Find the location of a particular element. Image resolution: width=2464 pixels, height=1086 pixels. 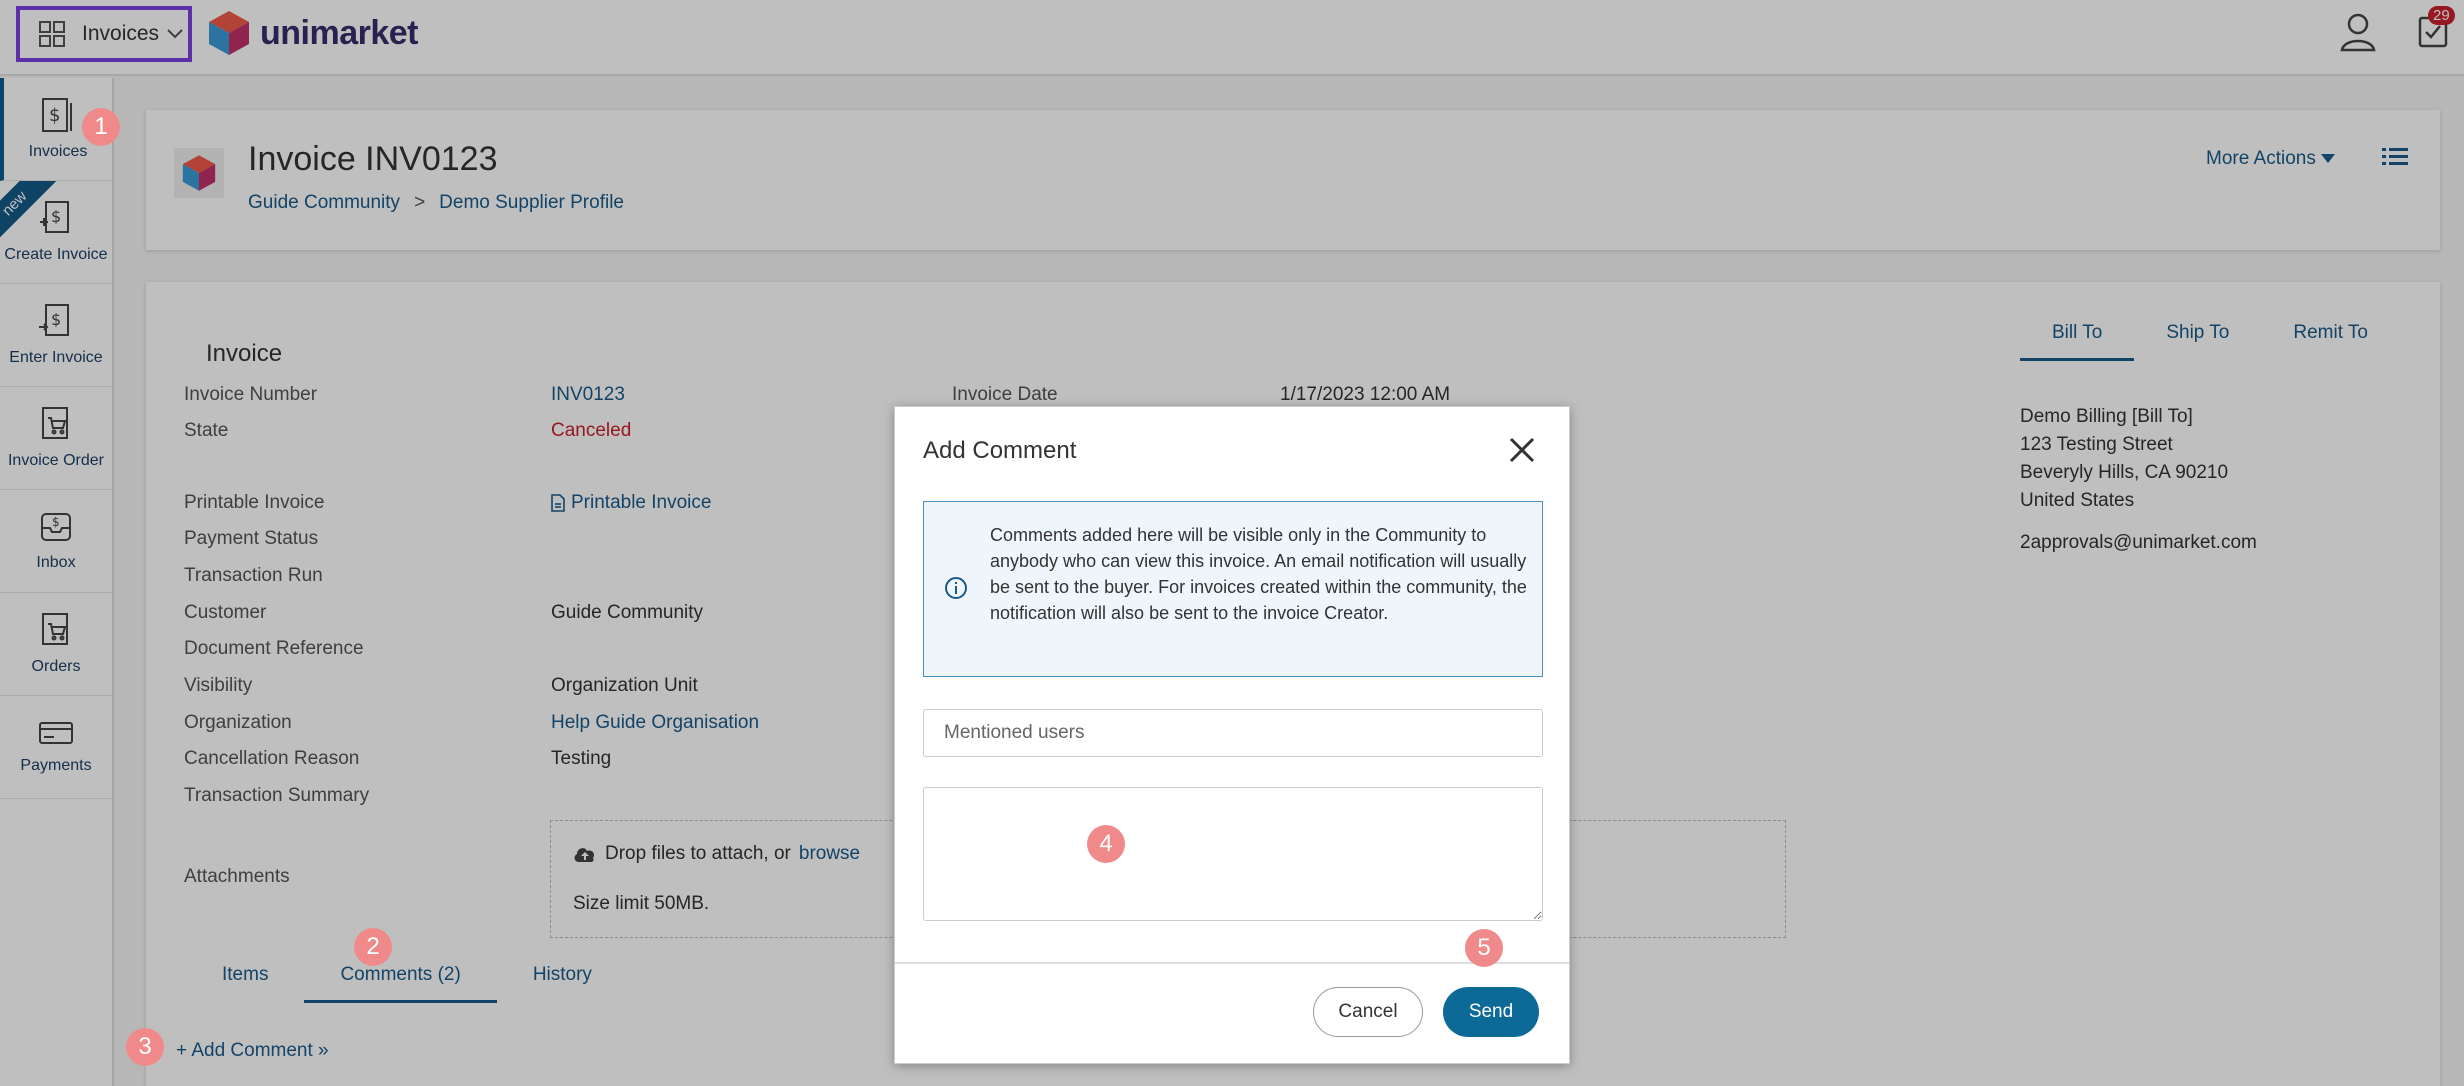

info-icon is located at coordinates (956, 588).